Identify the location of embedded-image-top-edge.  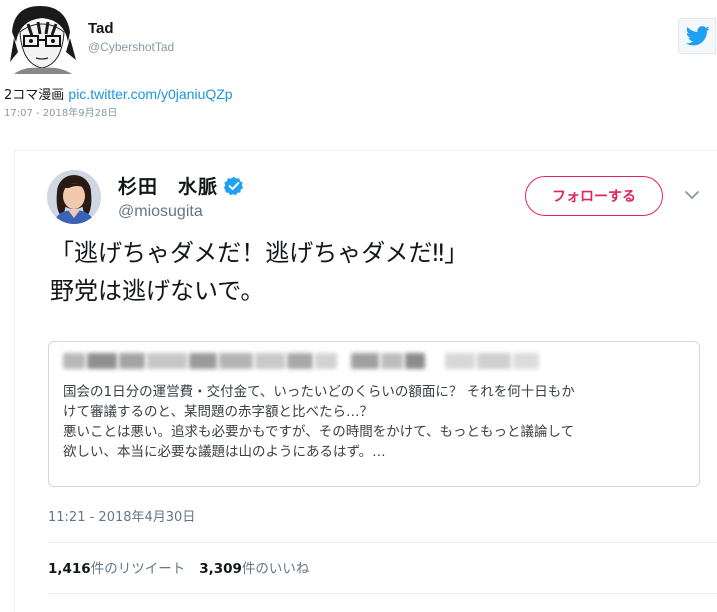
(365, 150).